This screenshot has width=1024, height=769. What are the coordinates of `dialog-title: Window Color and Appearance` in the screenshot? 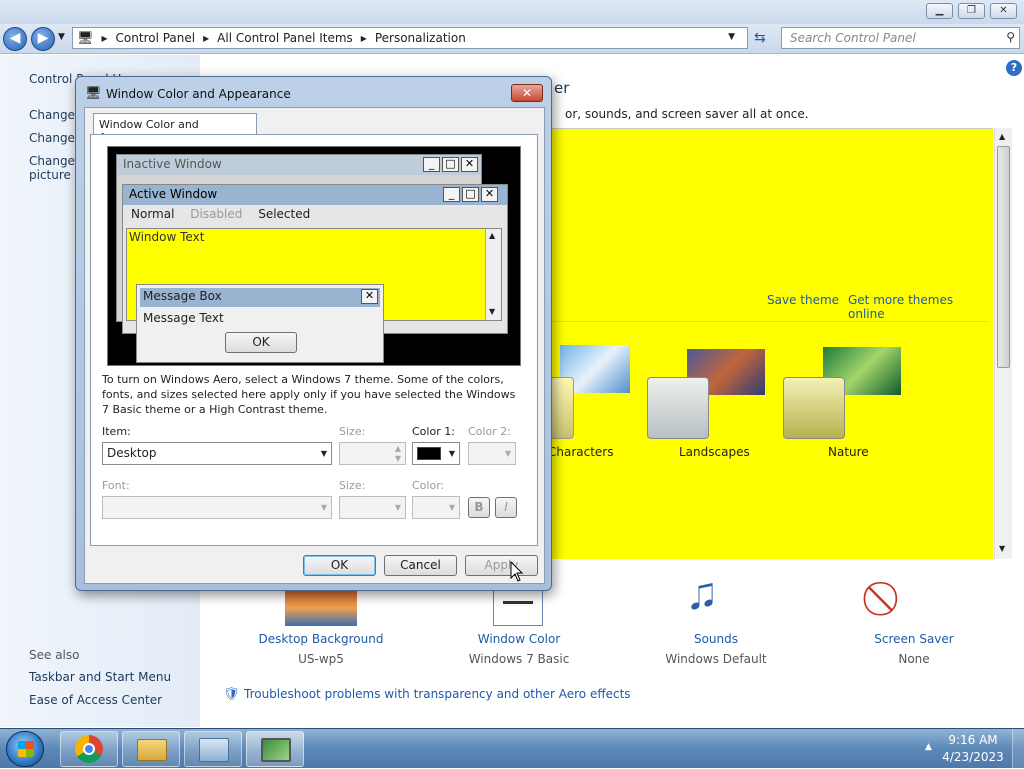 It's located at (198, 94).